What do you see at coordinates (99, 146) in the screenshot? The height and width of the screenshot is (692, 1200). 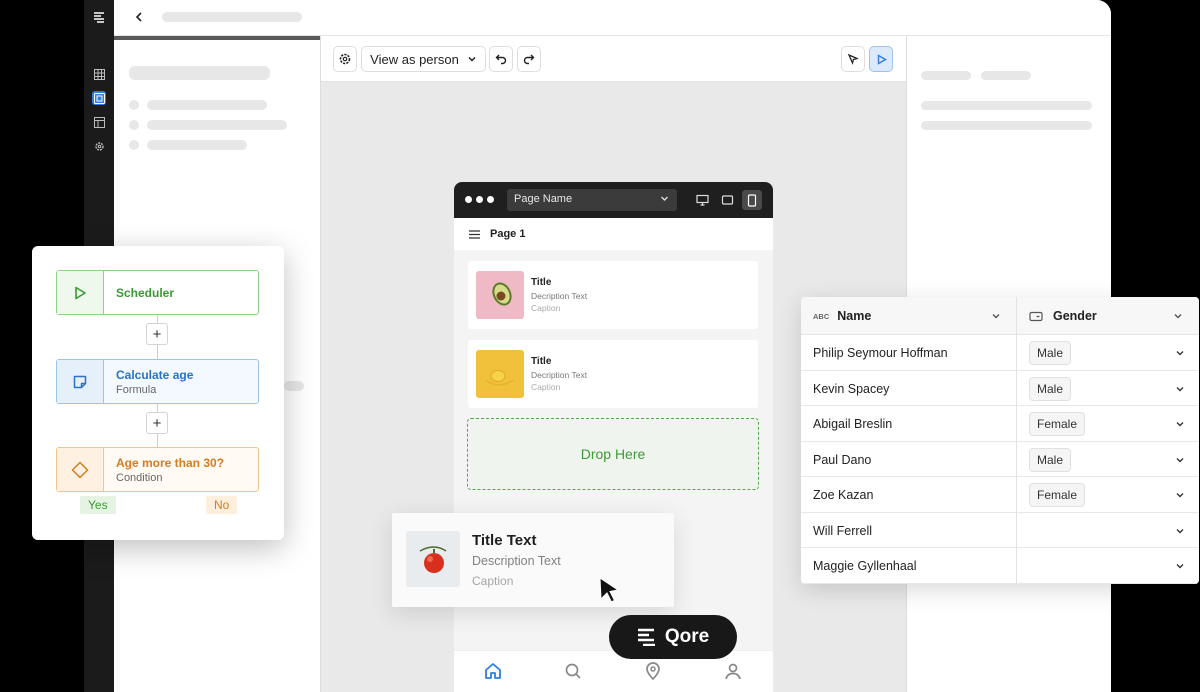 I see `settings-gear-icon` at bounding box center [99, 146].